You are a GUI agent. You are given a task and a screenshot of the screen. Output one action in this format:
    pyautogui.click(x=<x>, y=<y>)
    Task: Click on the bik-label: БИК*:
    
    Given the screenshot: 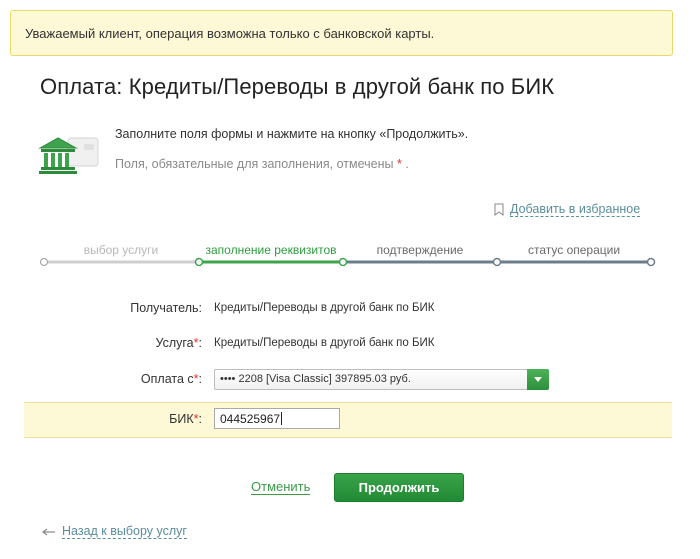 What is the action you would take?
    pyautogui.click(x=185, y=419)
    